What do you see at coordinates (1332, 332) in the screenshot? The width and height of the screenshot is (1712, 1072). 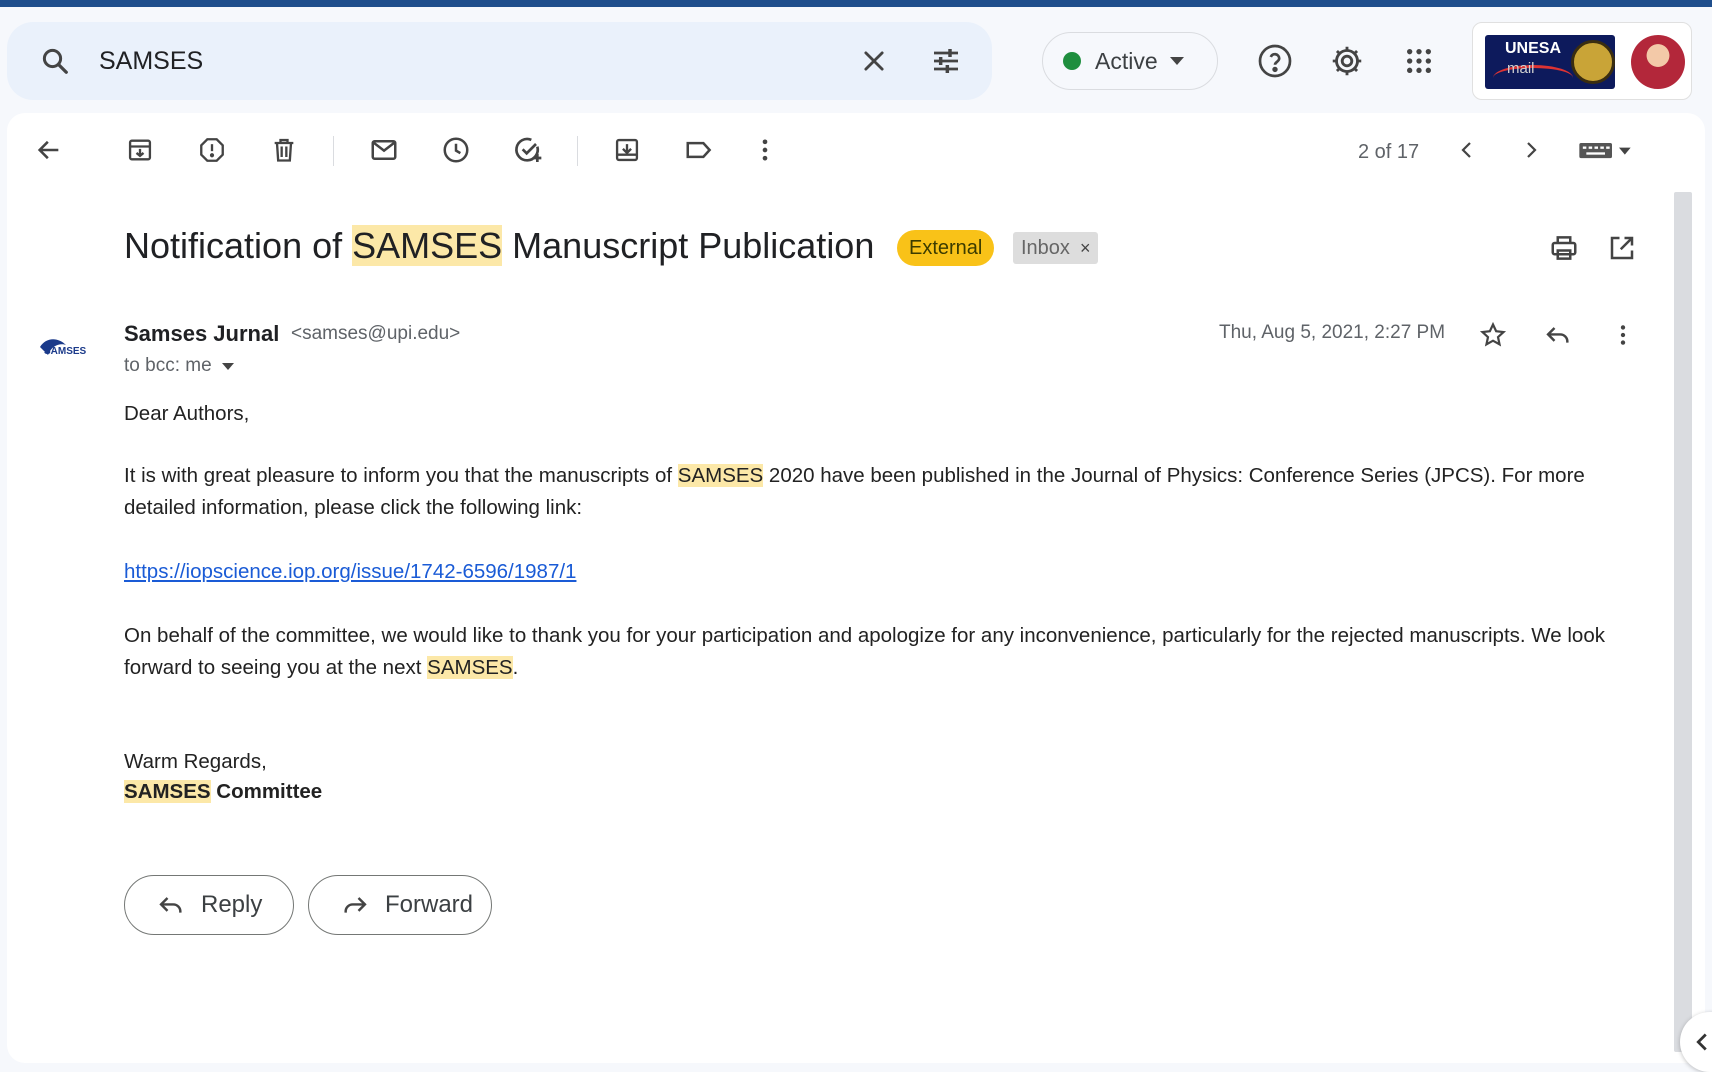 I see `email-date: Thu, Aug 5, 2021, 2:27 PM` at bounding box center [1332, 332].